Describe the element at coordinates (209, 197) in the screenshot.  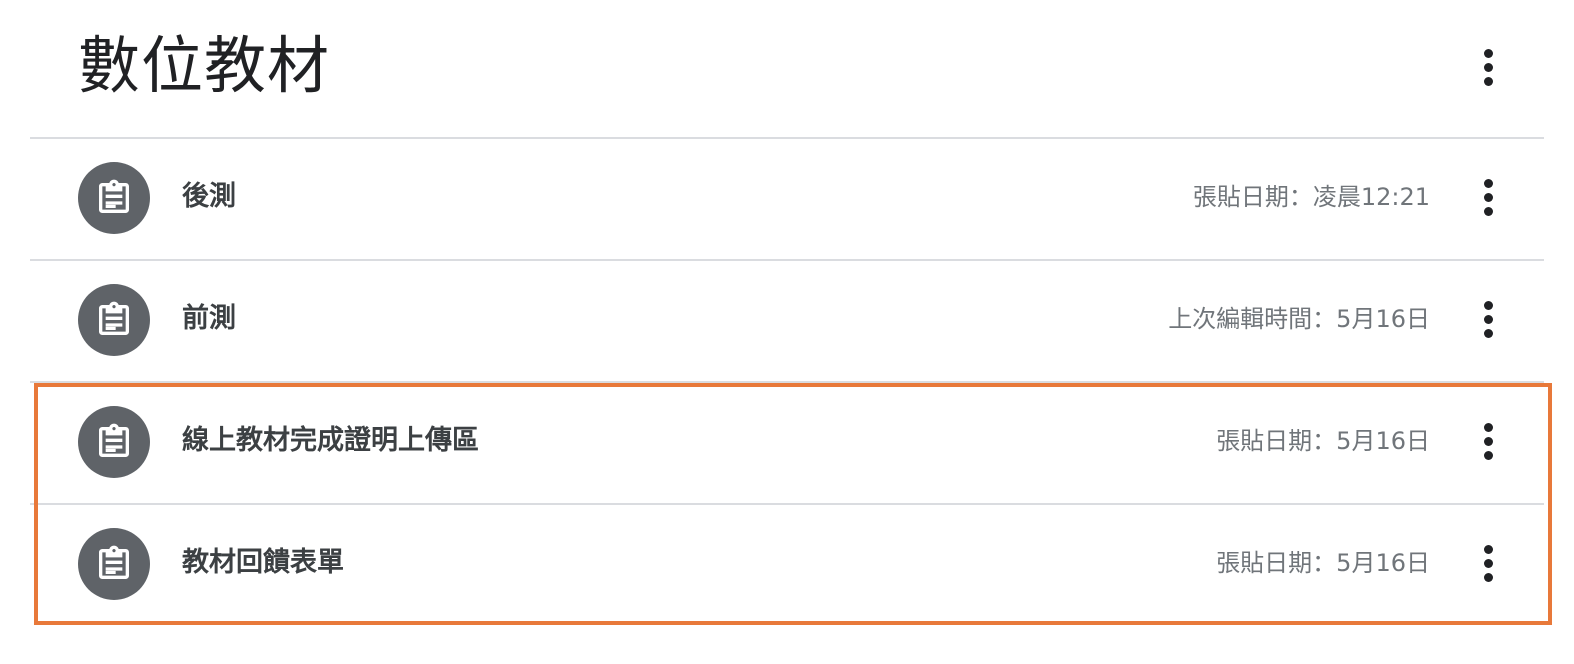
I see `item-title: 後測` at that location.